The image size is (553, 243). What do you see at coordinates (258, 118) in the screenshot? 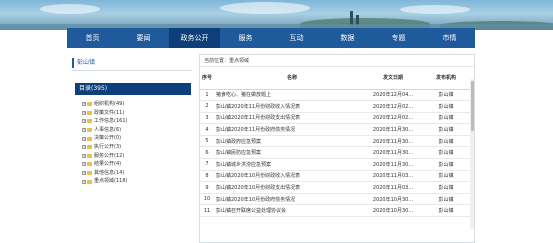
I see `document-link: 彭山镇2020年11月份财政支出情况表` at bounding box center [258, 118].